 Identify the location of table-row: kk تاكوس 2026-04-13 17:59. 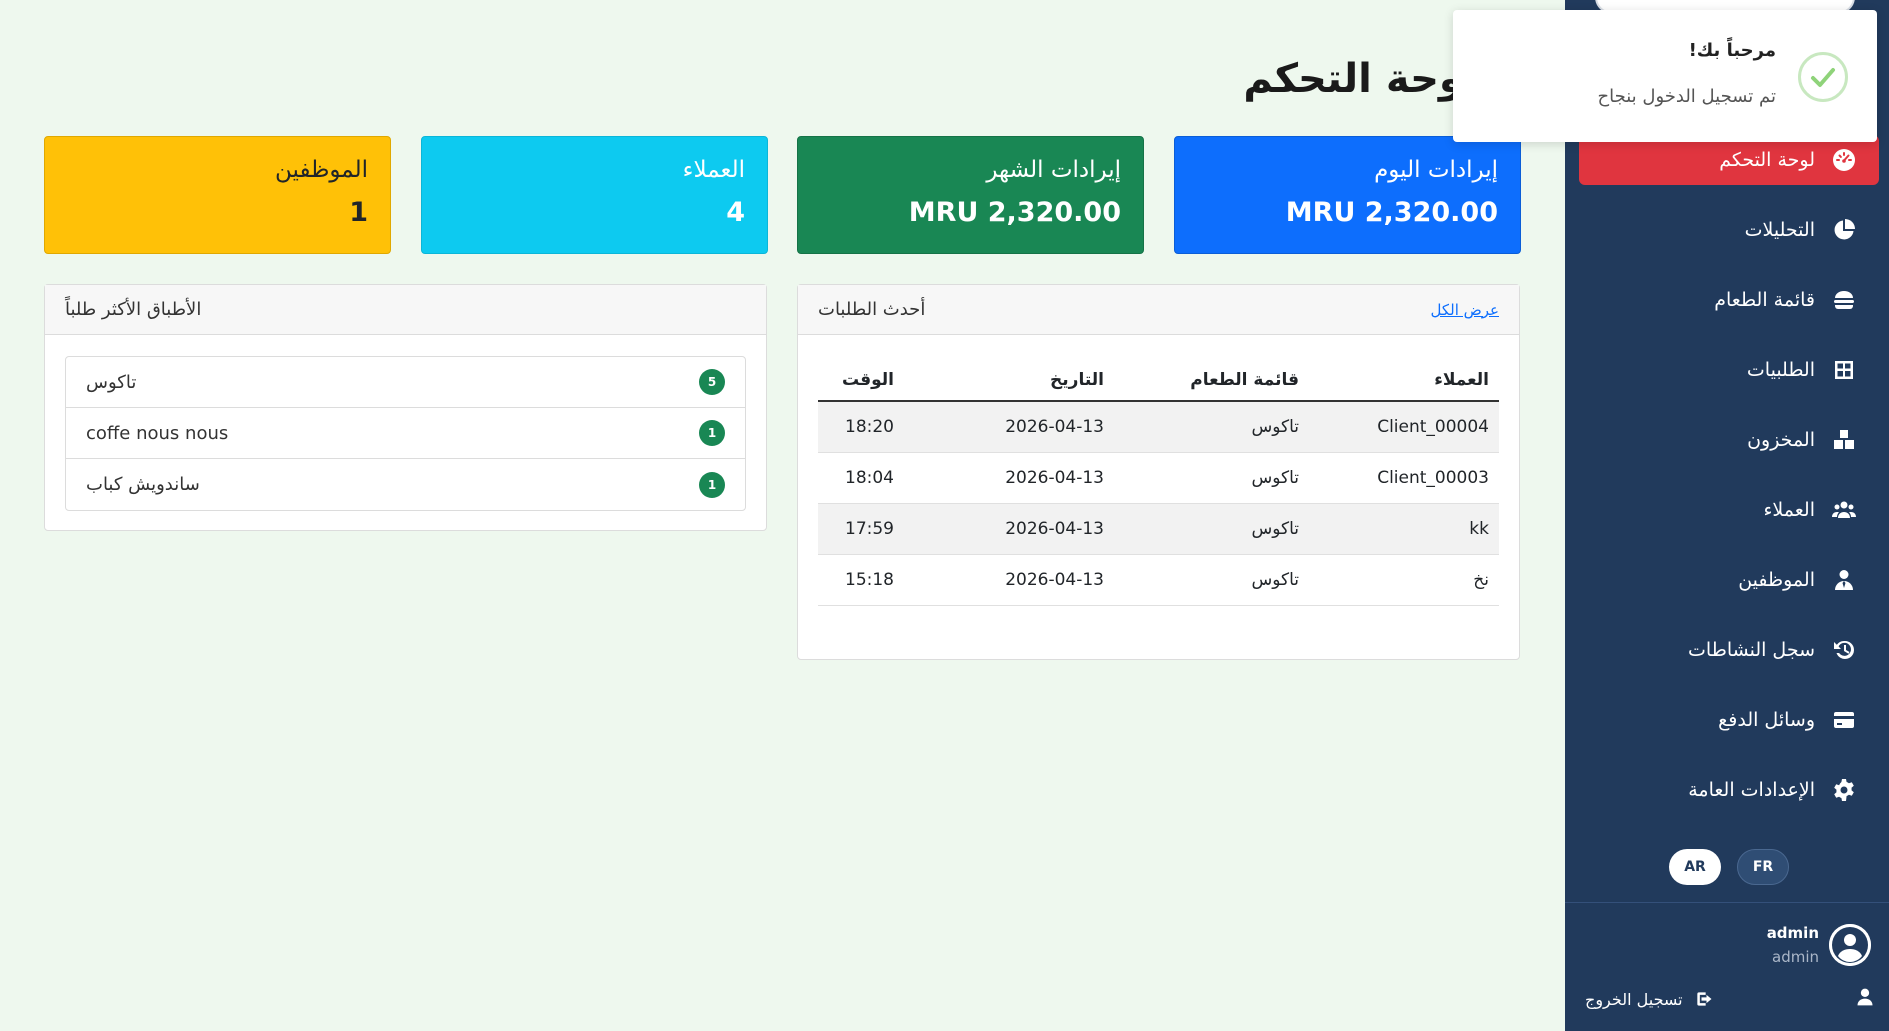
(1158, 529).